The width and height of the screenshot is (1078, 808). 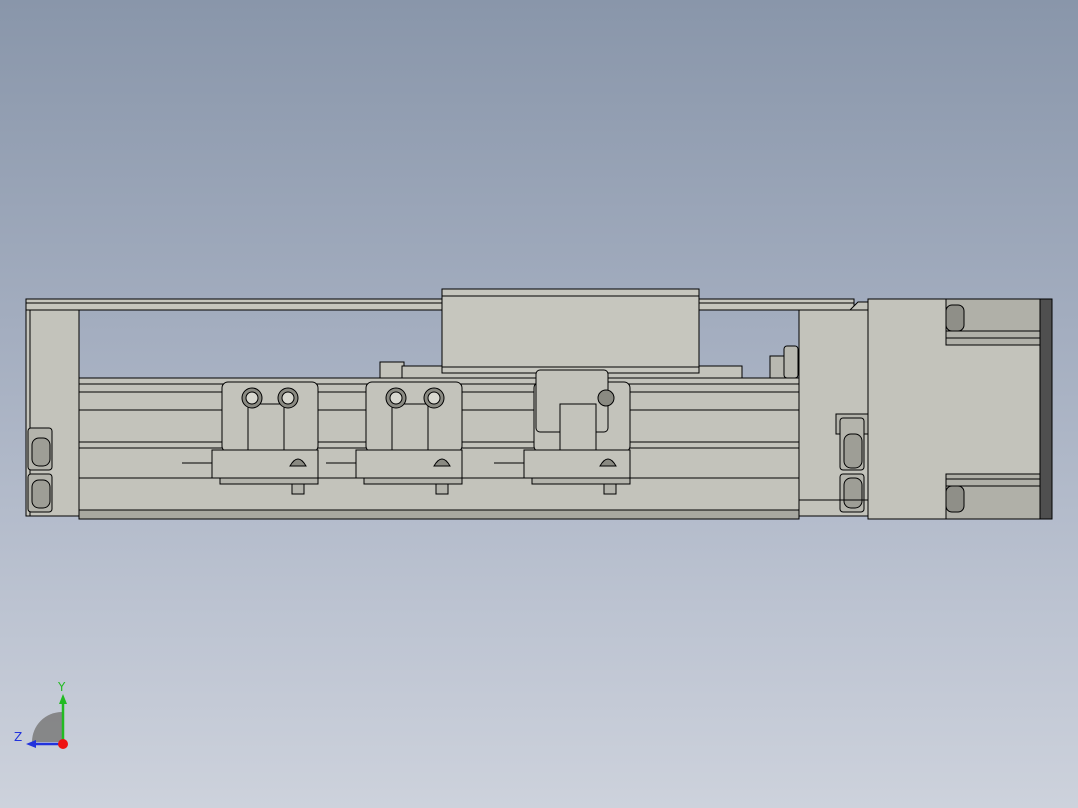 I want to click on orientation-triad: Y Z, so click(x=45, y=717).